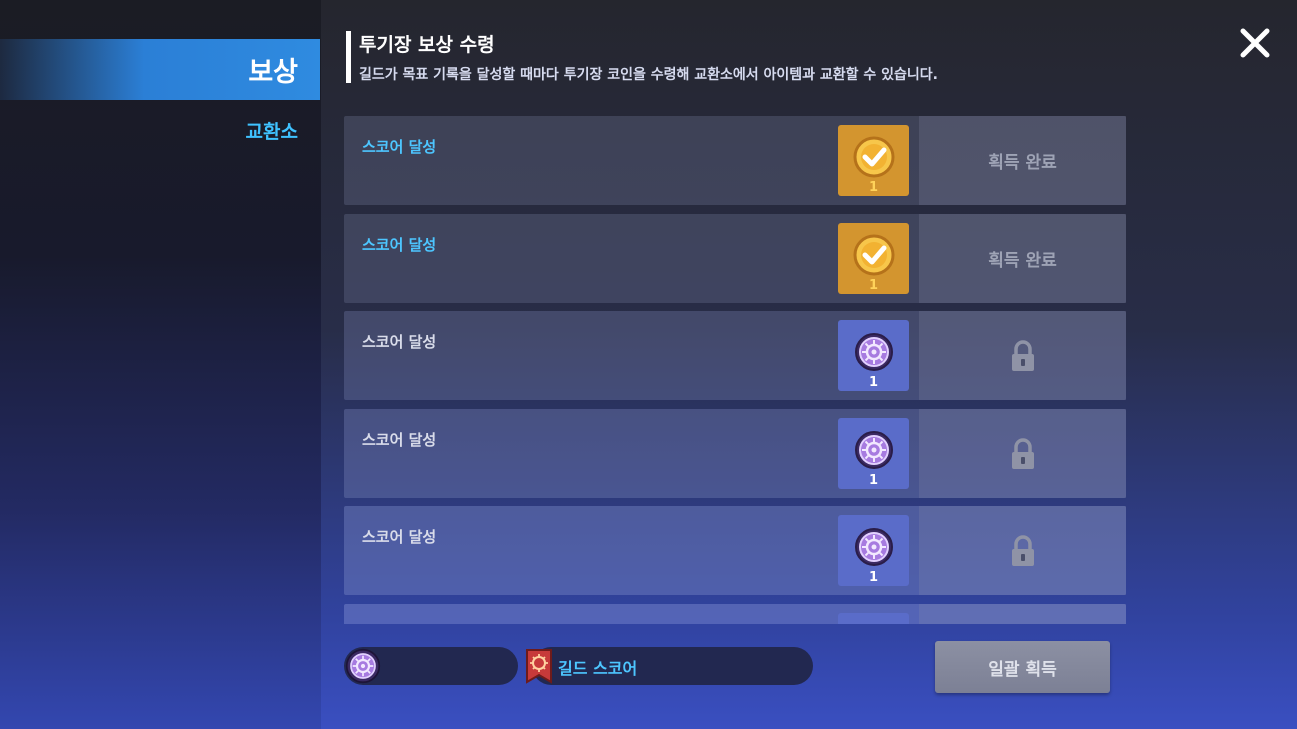  Describe the element at coordinates (160, 130) in the screenshot. I see `tab-exchange: 교환소` at that location.